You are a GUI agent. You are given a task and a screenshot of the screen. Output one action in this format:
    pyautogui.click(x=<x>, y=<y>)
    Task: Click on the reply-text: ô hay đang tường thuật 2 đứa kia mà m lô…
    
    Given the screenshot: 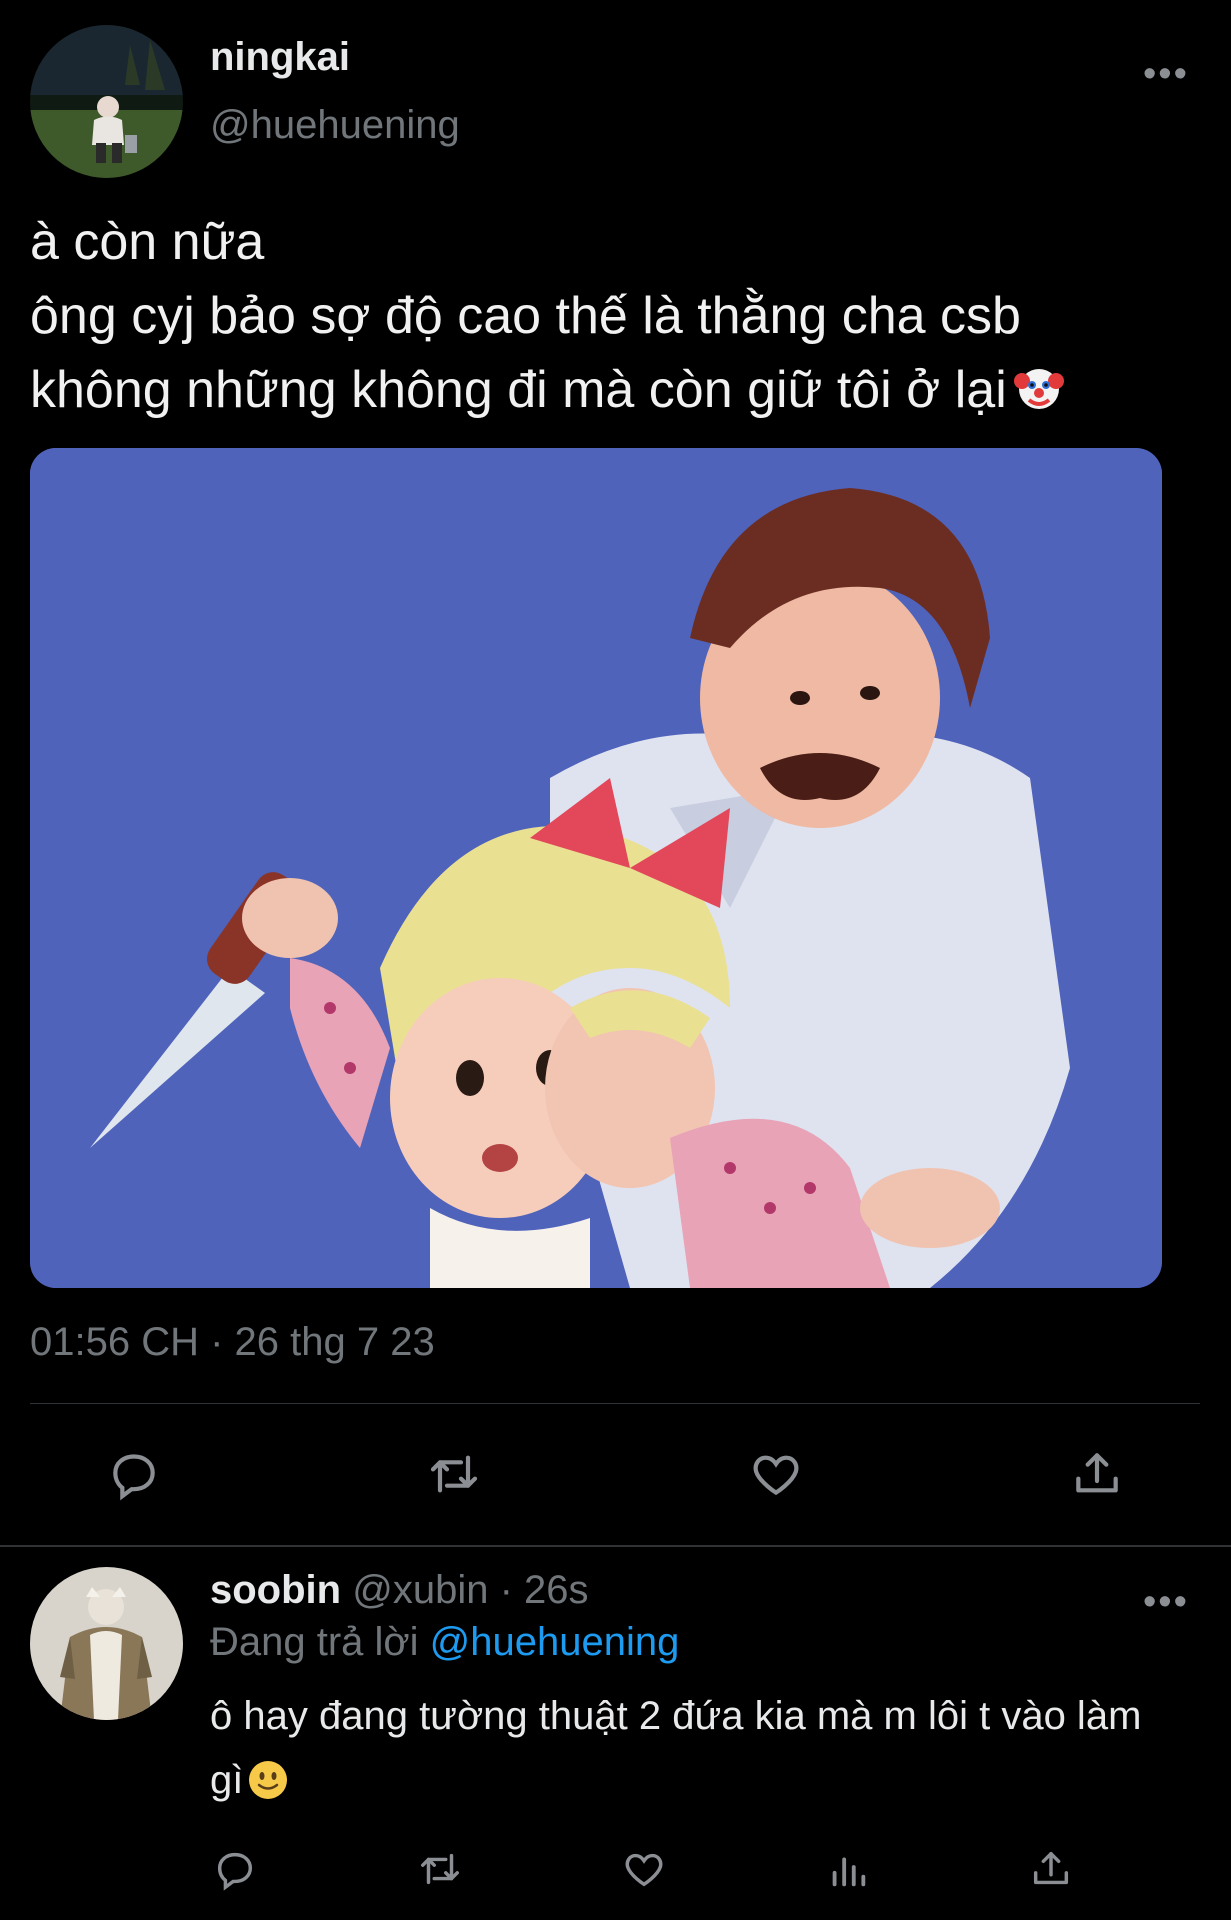 What is the action you would take?
    pyautogui.click(x=685, y=1752)
    